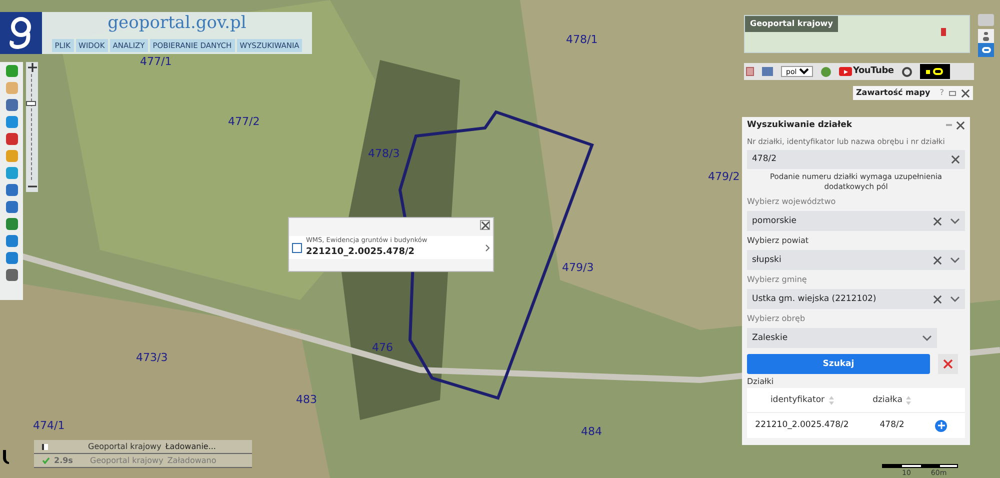 The height and width of the screenshot is (478, 1000). I want to click on field-label: Wybierz powiat, so click(778, 241).